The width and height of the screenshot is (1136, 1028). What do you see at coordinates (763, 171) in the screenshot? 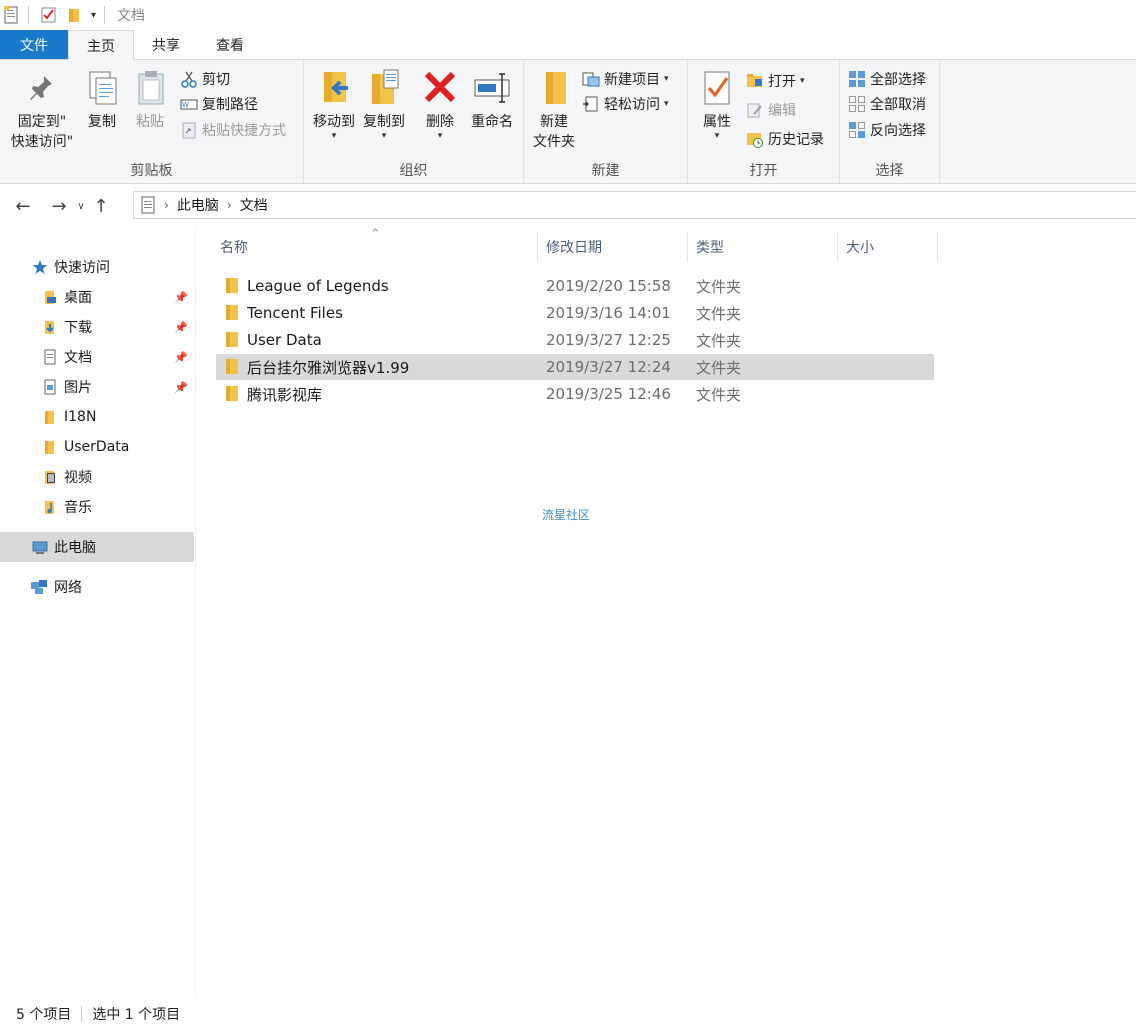
I see `open-group-label: 打开` at bounding box center [763, 171].